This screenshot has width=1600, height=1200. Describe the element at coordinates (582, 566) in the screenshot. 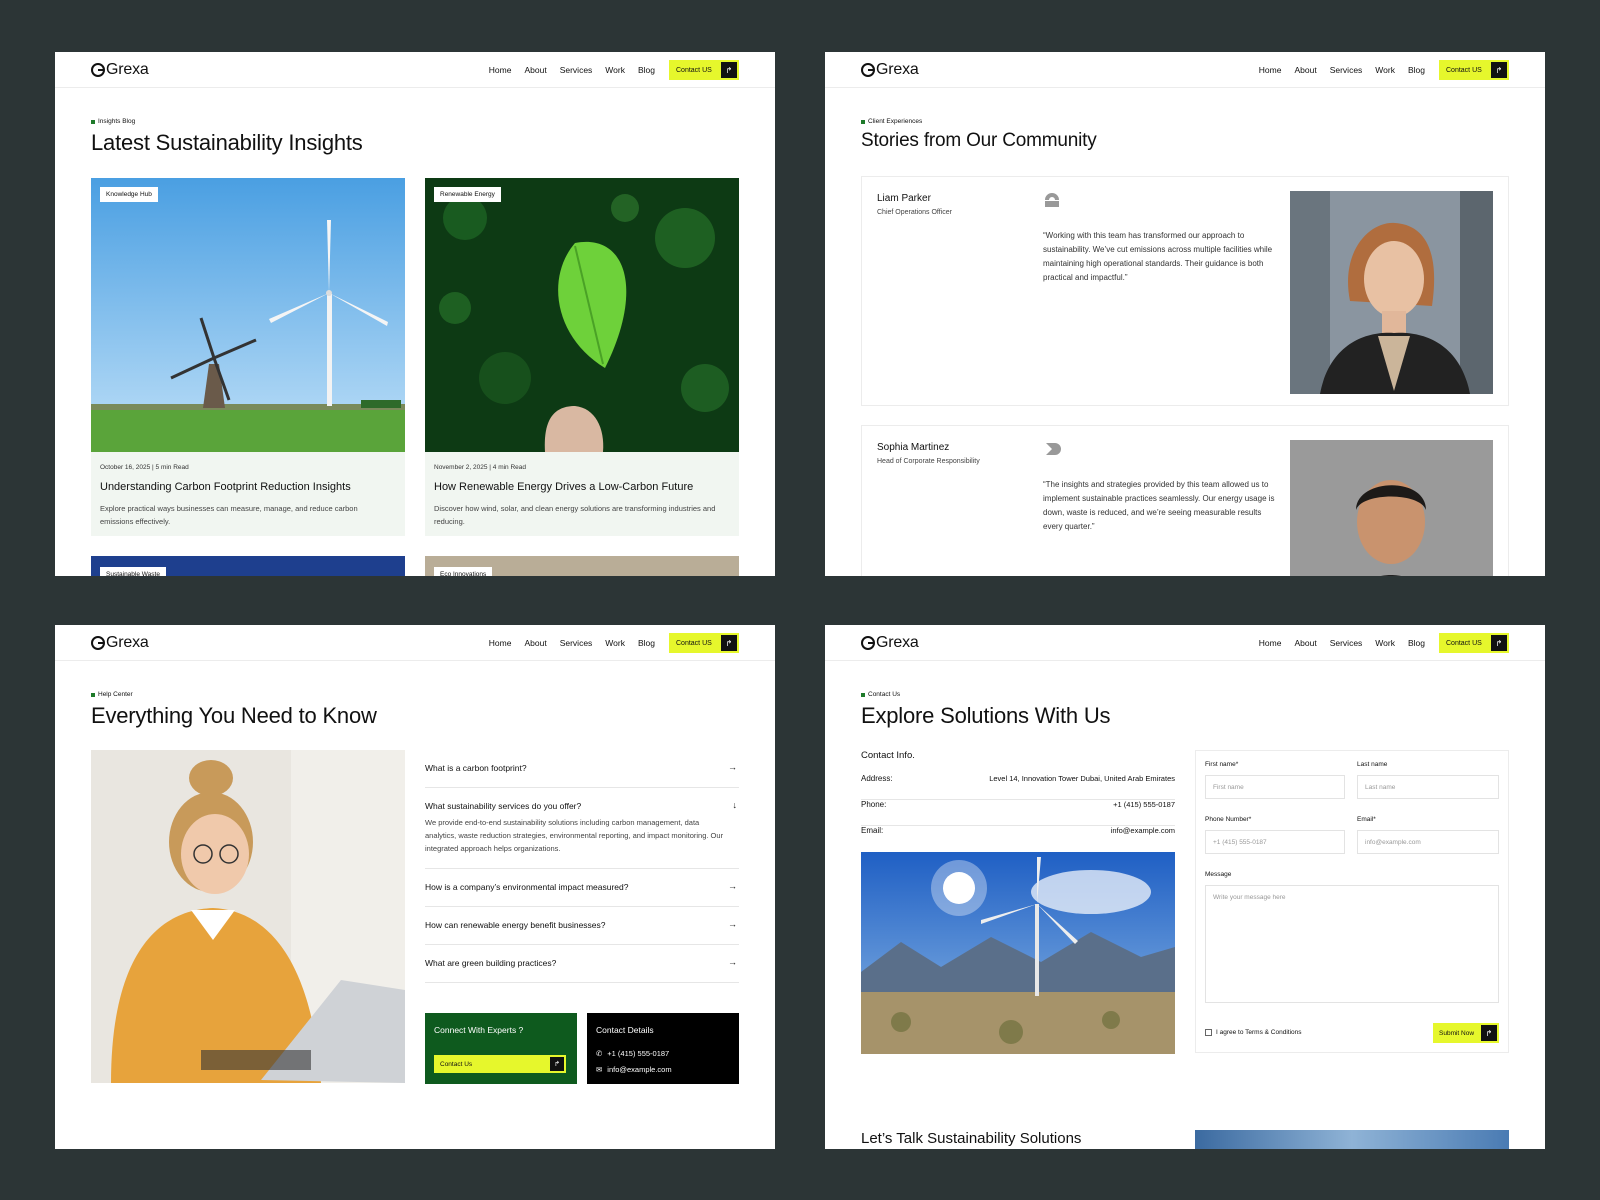

I see `blog-card-partial: Eco Innovations` at that location.